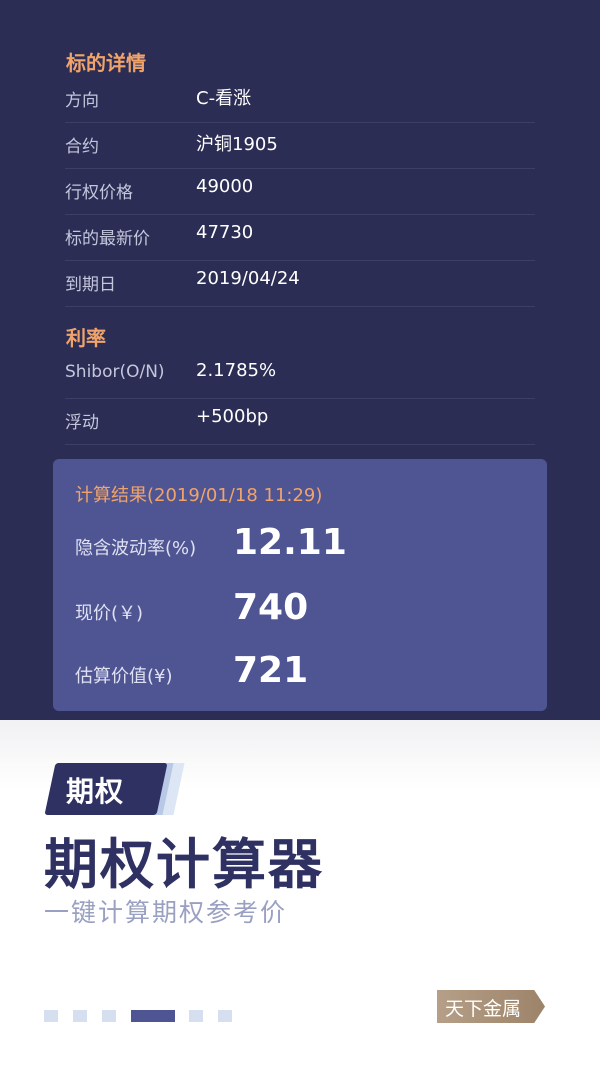 The height and width of the screenshot is (1067, 600). I want to click on row-label: 浮动, so click(82, 423).